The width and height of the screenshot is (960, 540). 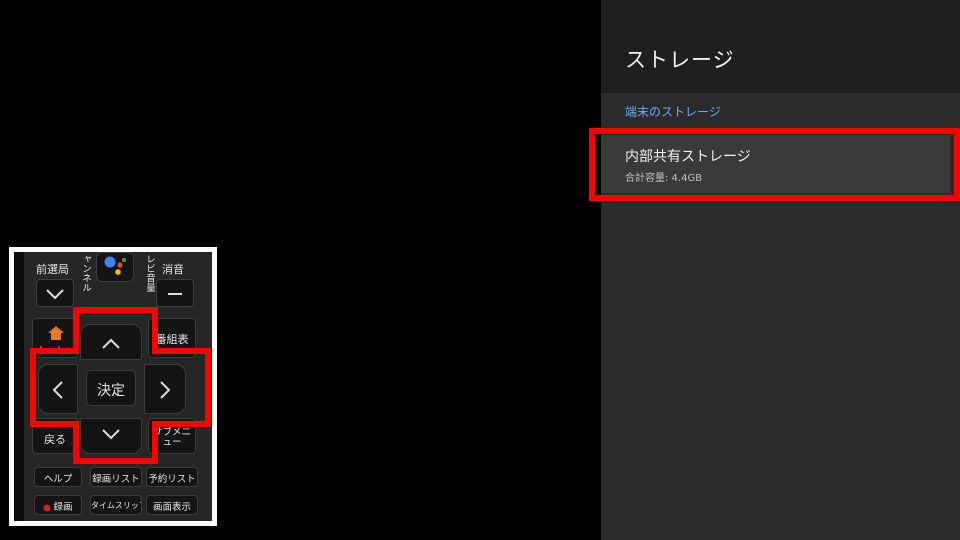 I want to click on chevron-right-icon, so click(x=165, y=390).